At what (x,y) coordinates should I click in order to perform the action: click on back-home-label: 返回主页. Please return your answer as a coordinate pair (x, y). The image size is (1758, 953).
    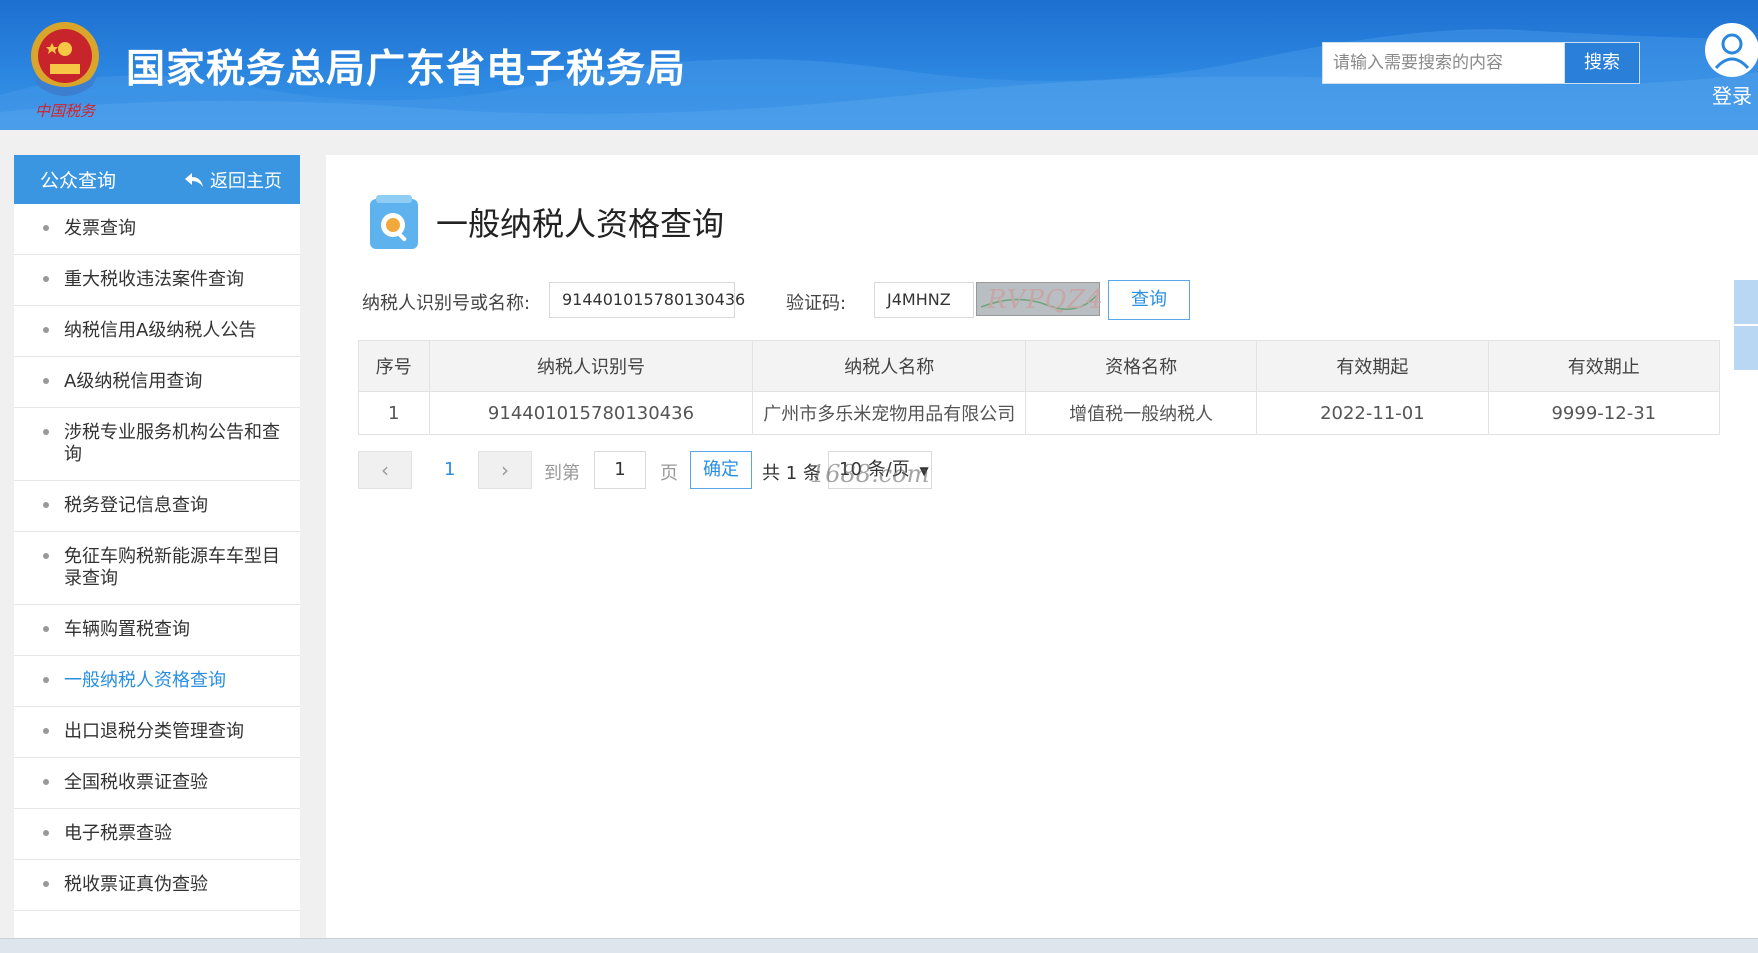
    Looking at the image, I should click on (246, 181).